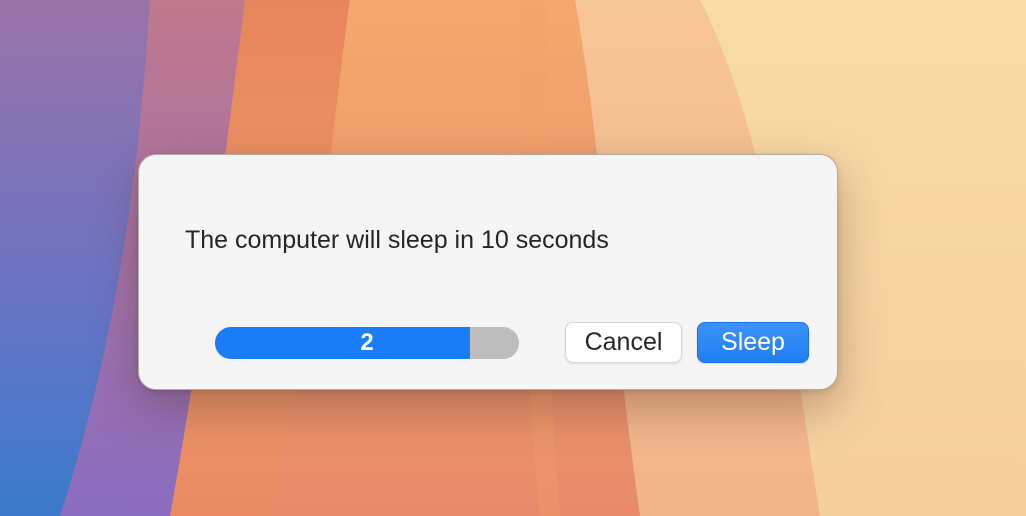 Image resolution: width=1026 pixels, height=516 pixels. Describe the element at coordinates (623, 342) in the screenshot. I see `cancel-button: Cancel` at that location.